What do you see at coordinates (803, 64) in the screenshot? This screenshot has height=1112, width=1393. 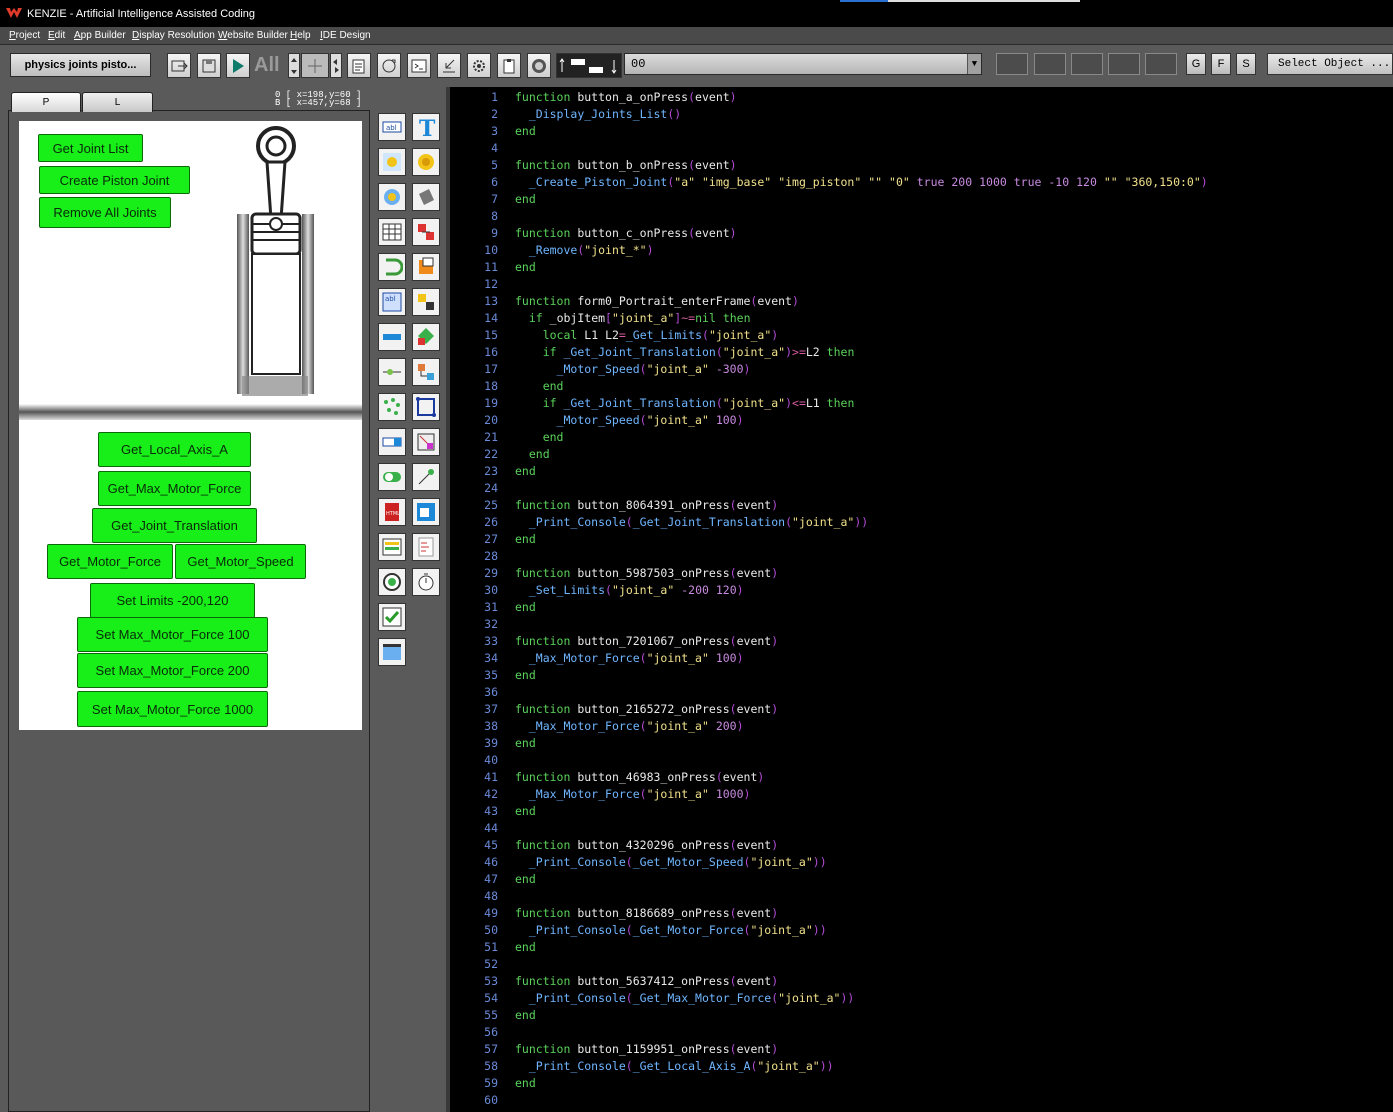 I see `display-combo: 00 ▼` at bounding box center [803, 64].